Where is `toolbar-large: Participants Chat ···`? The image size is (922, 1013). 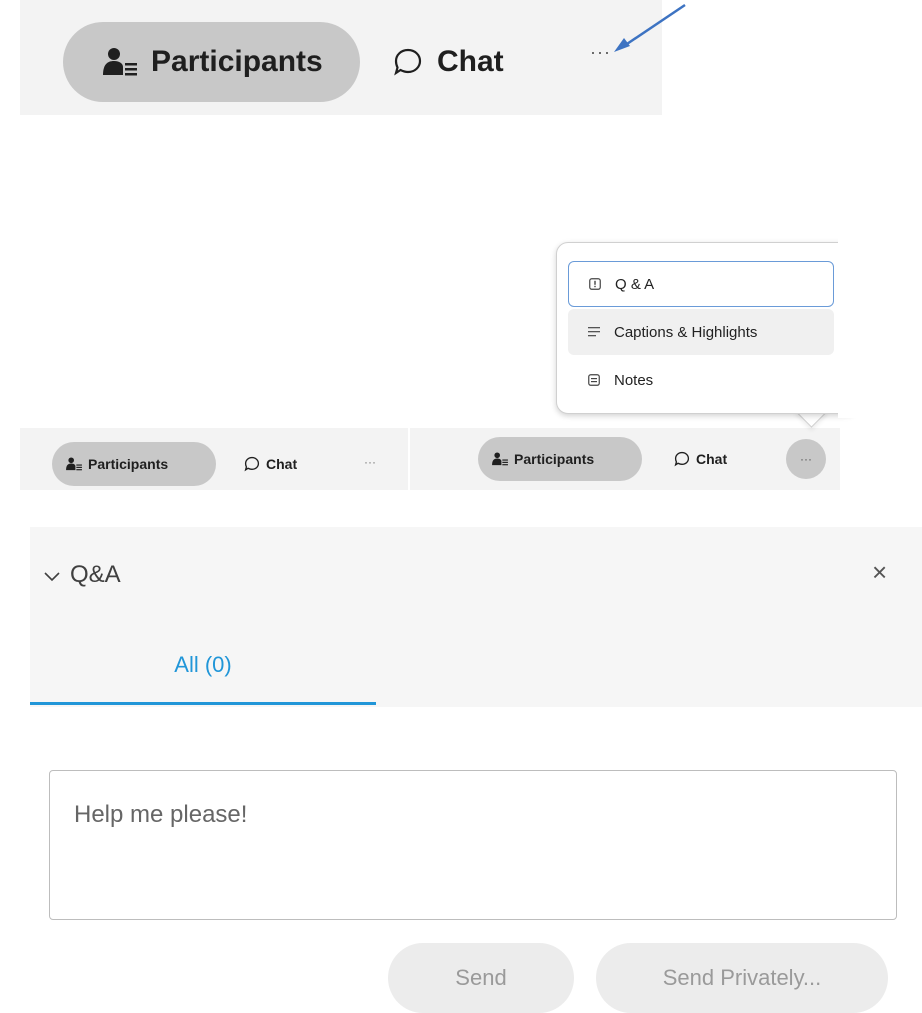
toolbar-large: Participants Chat ··· is located at coordinates (341, 57).